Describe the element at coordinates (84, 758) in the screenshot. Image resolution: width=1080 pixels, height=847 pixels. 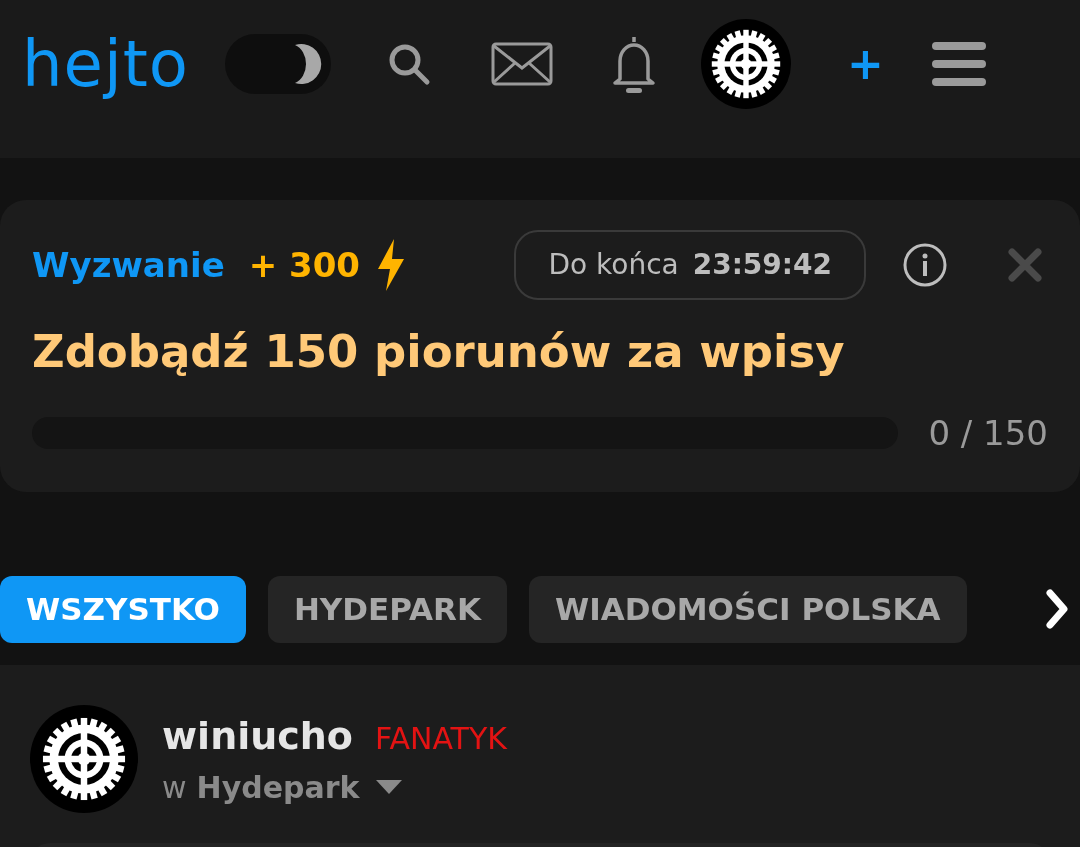
I see `author-avatar-icon` at that location.